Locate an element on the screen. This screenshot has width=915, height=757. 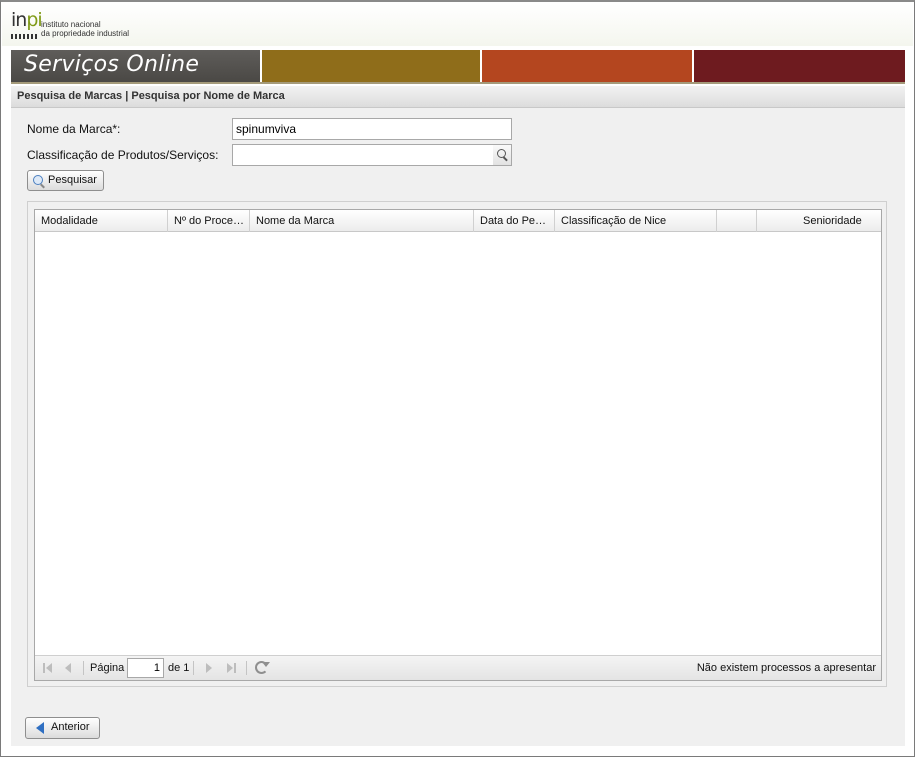
logo-dashes-icon is located at coordinates (25, 36).